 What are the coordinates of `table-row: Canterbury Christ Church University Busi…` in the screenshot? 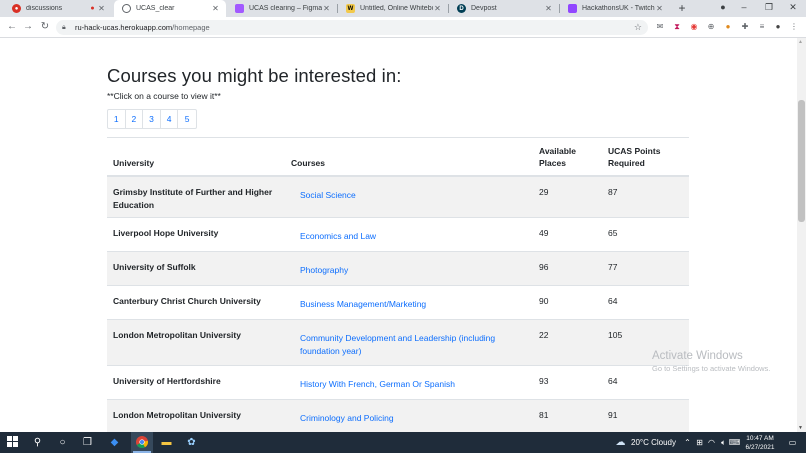 It's located at (398, 302).